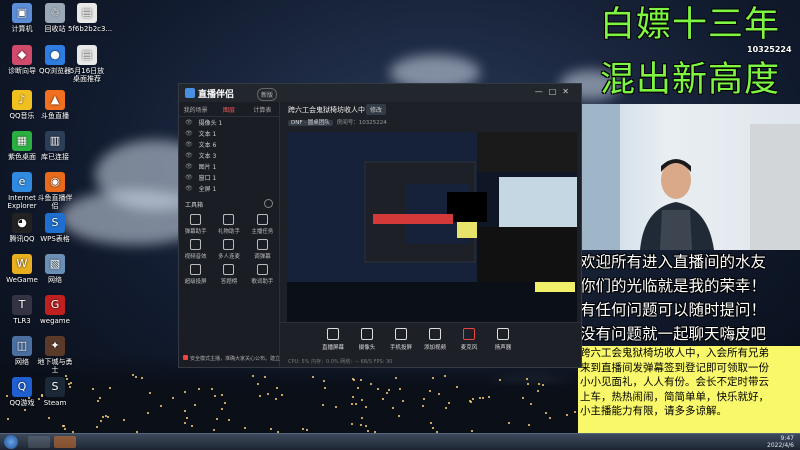  What do you see at coordinates (55, 141) in the screenshot?
I see `app-icon: ▥` at bounding box center [55, 141].